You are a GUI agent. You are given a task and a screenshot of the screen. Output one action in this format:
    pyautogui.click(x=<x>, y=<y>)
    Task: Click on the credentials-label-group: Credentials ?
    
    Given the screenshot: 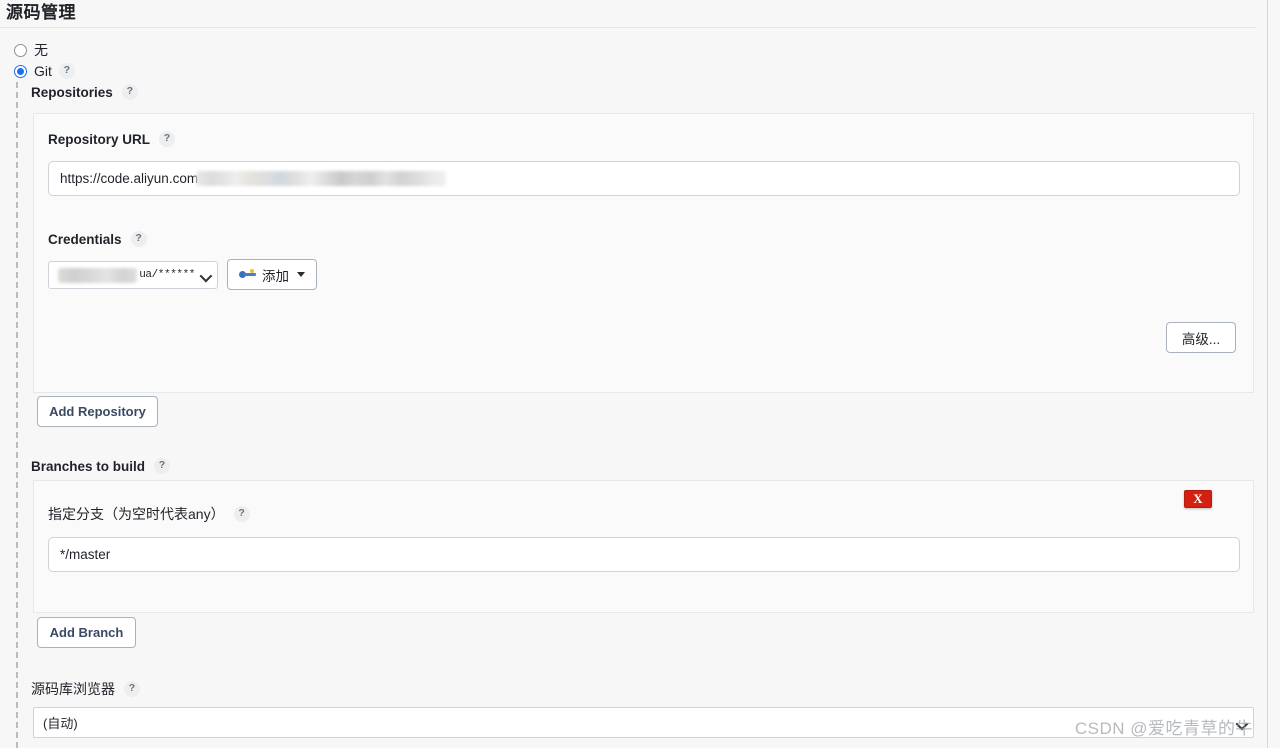 What is the action you would take?
    pyautogui.click(x=97, y=239)
    